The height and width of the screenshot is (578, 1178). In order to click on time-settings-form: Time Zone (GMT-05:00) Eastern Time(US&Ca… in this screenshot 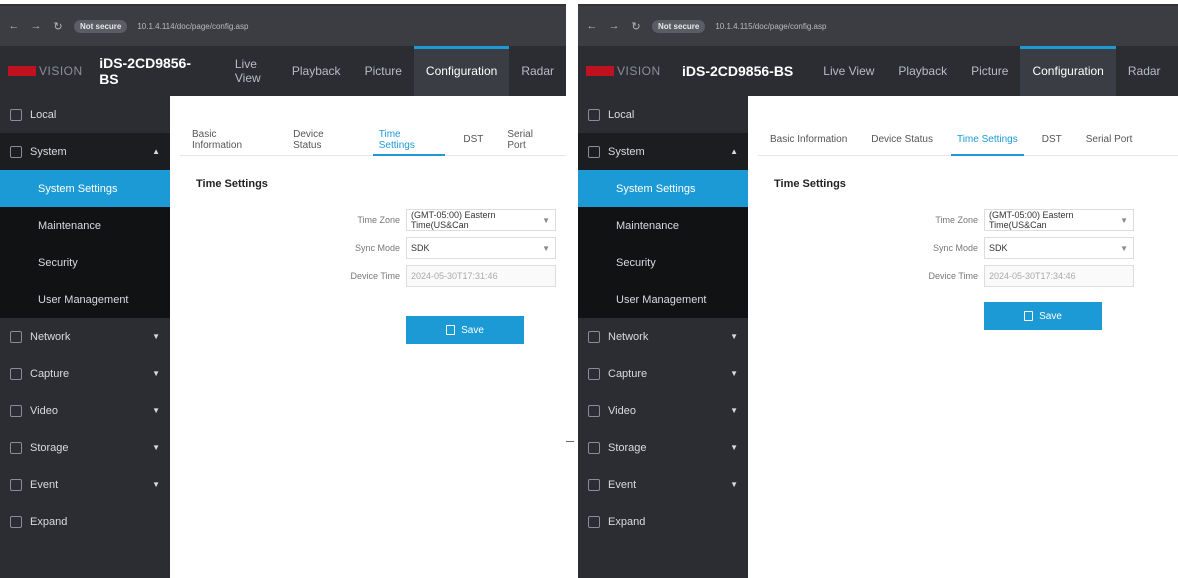, I will do `click(438, 248)`.